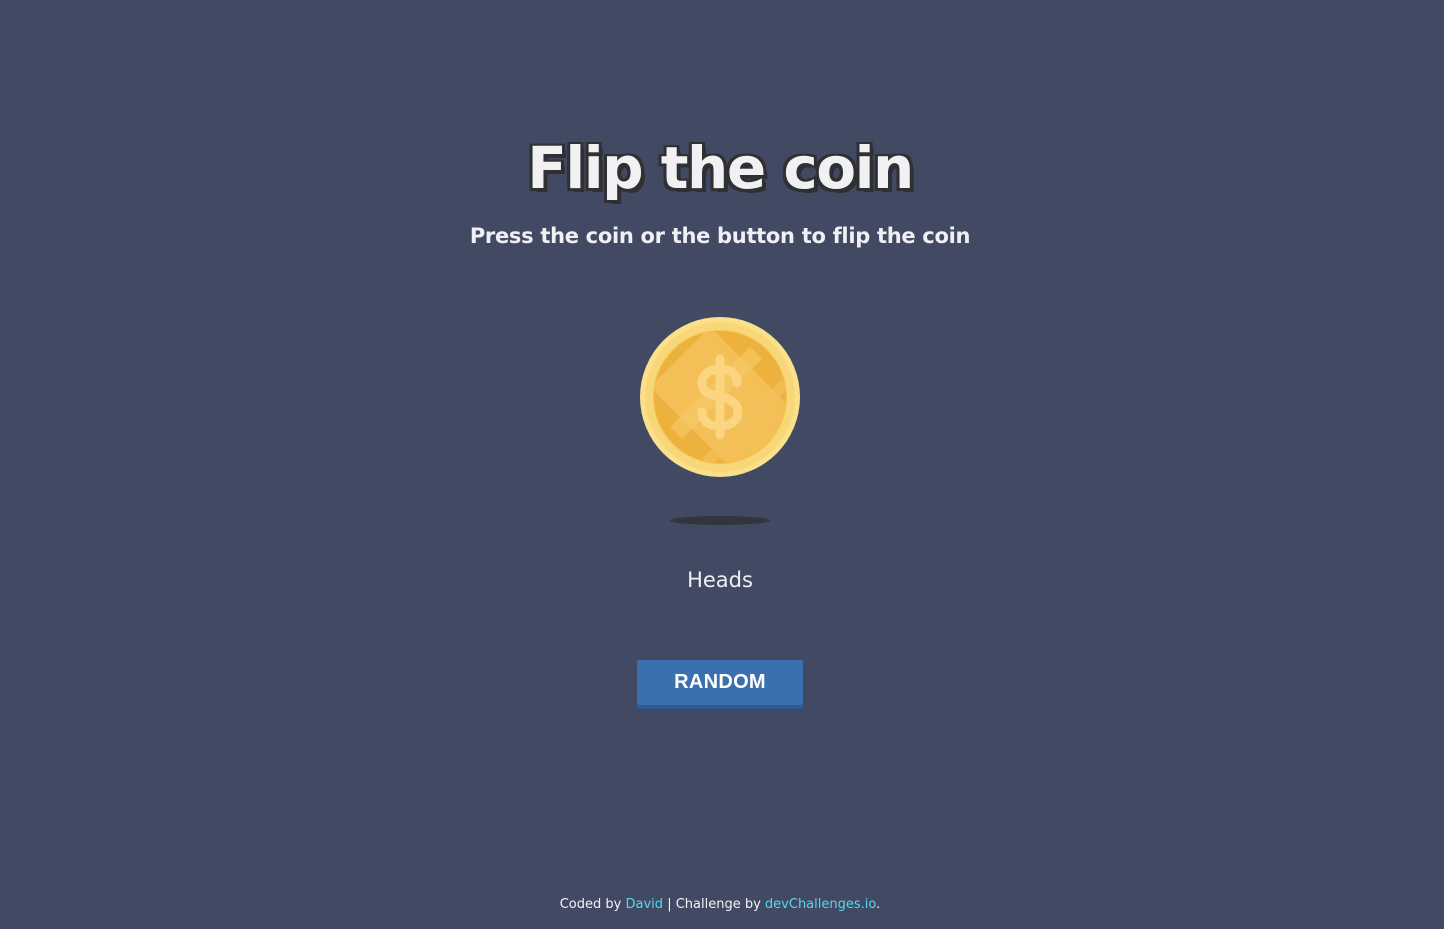 The image size is (1444, 929). I want to click on devchallenges-link: devChallenges.io, so click(820, 904).